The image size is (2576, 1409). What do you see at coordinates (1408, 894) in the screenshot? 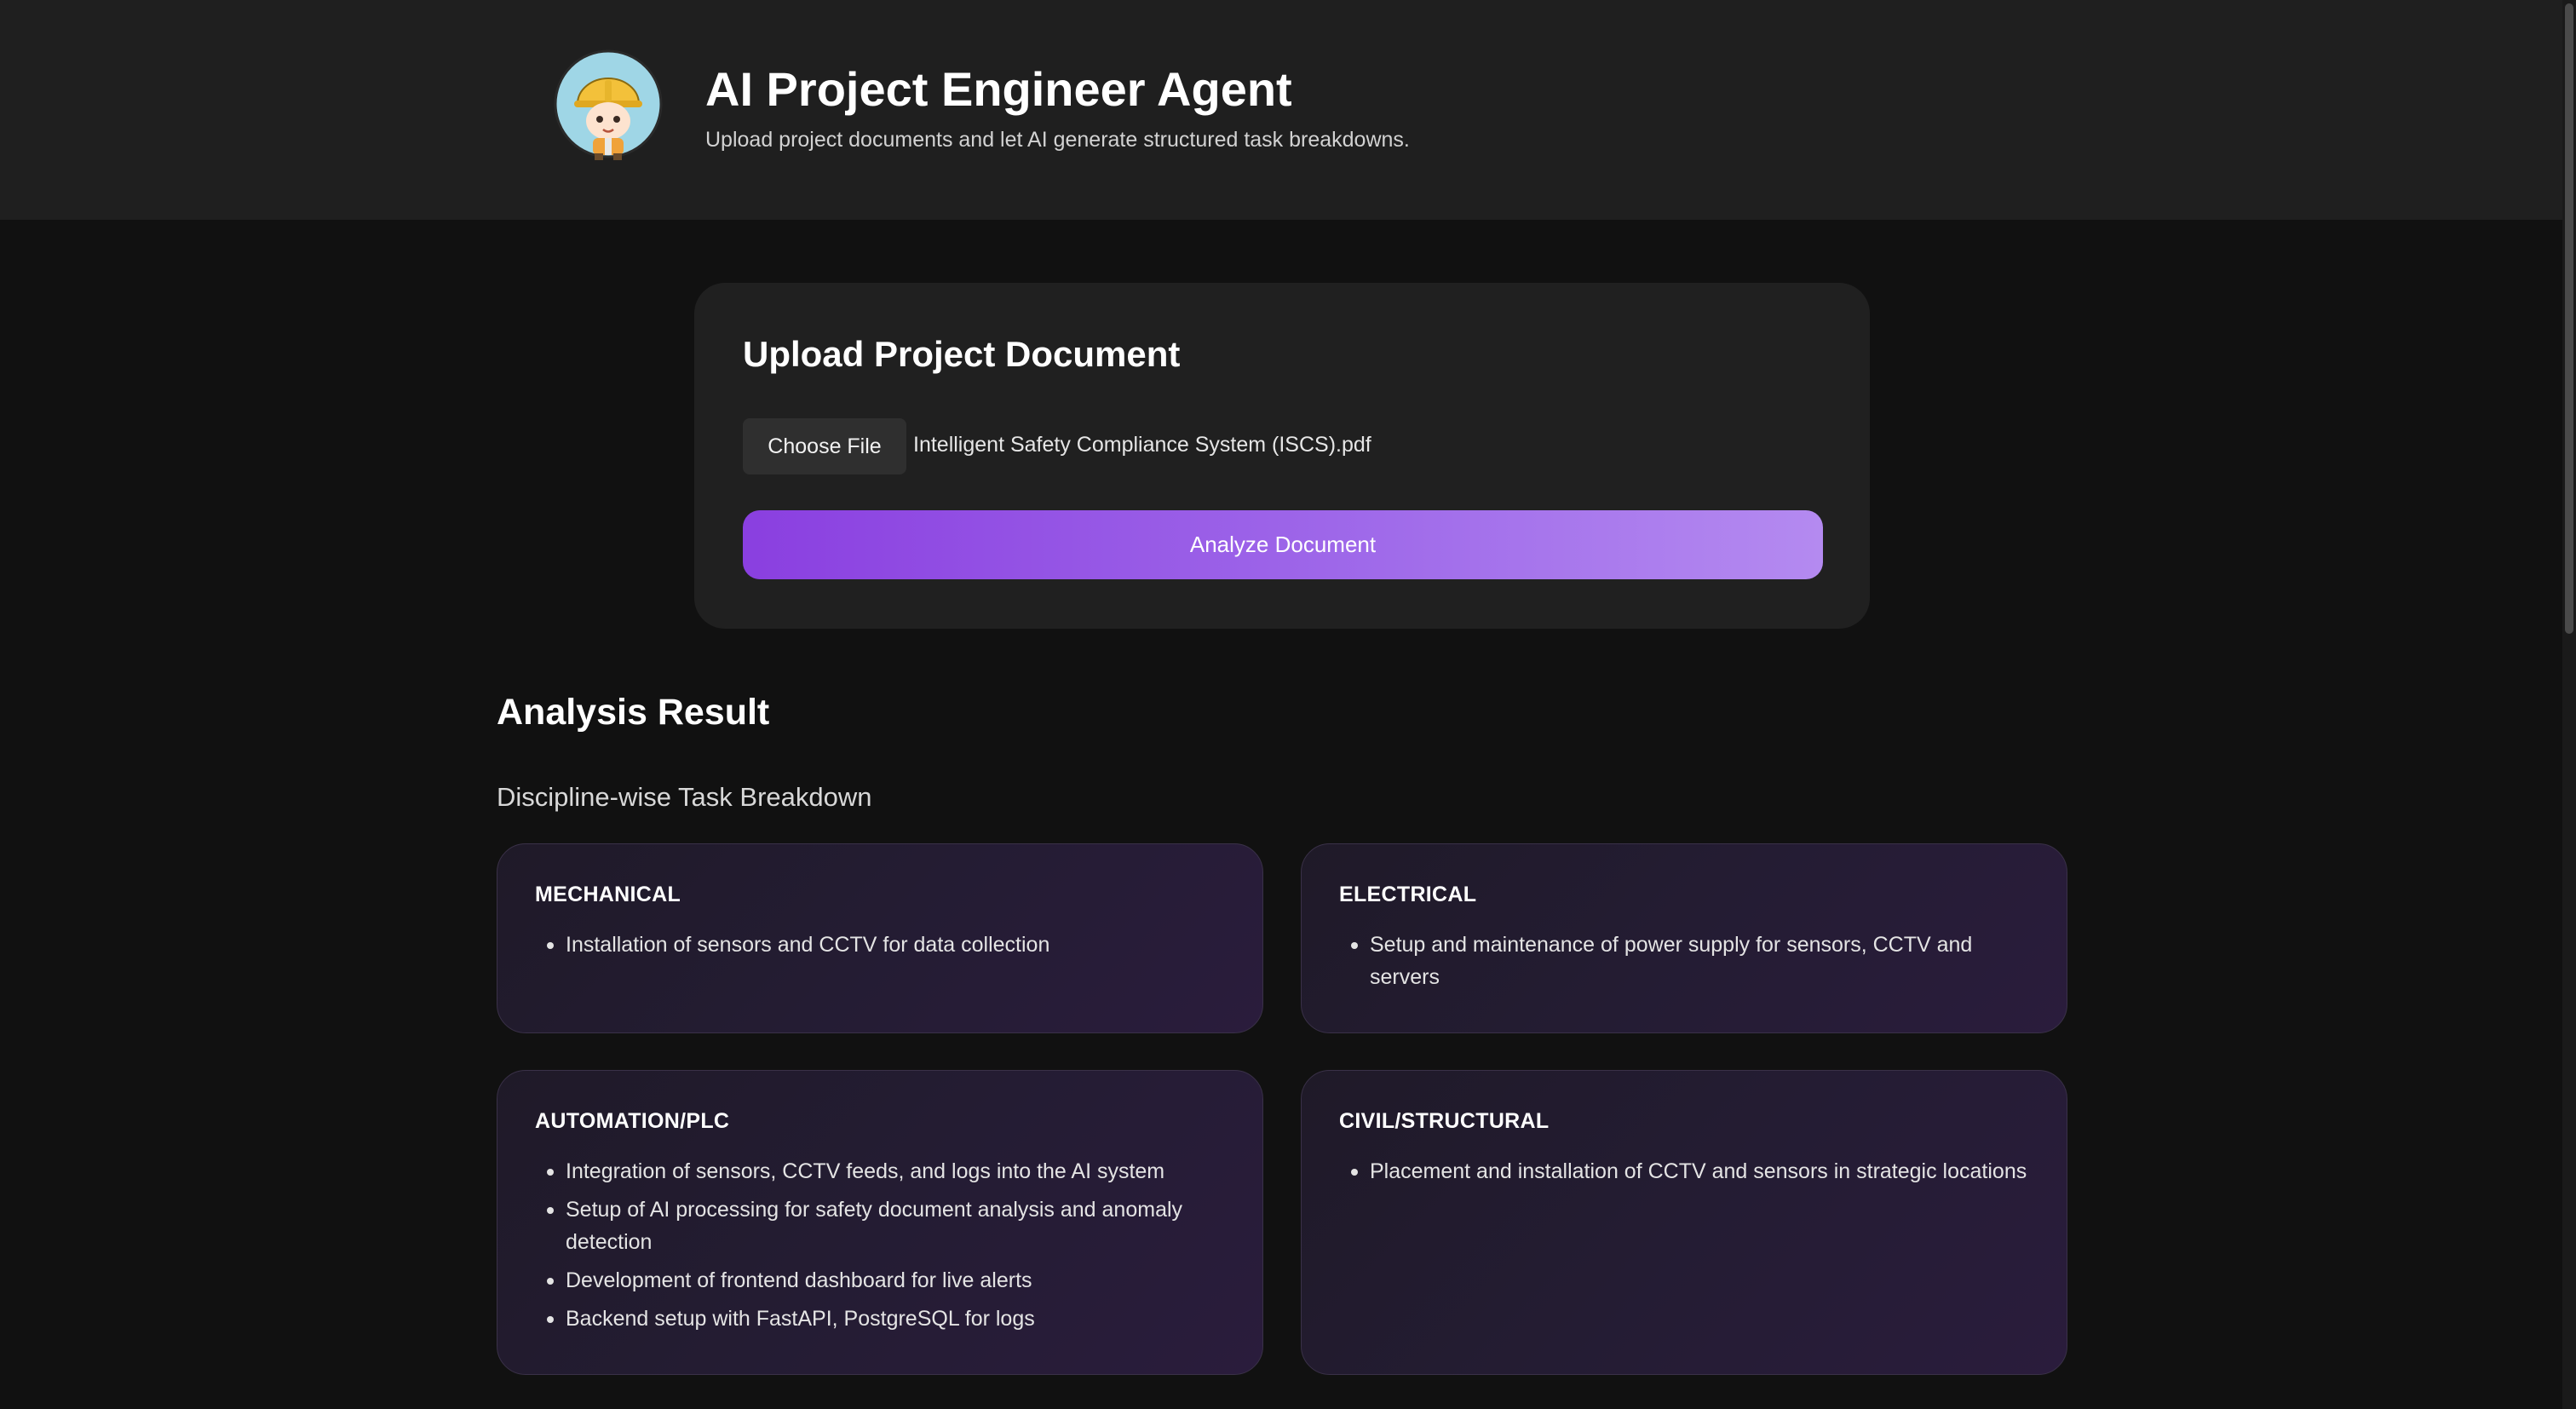
I see `discipline-title: ELECTRICAL` at bounding box center [1408, 894].